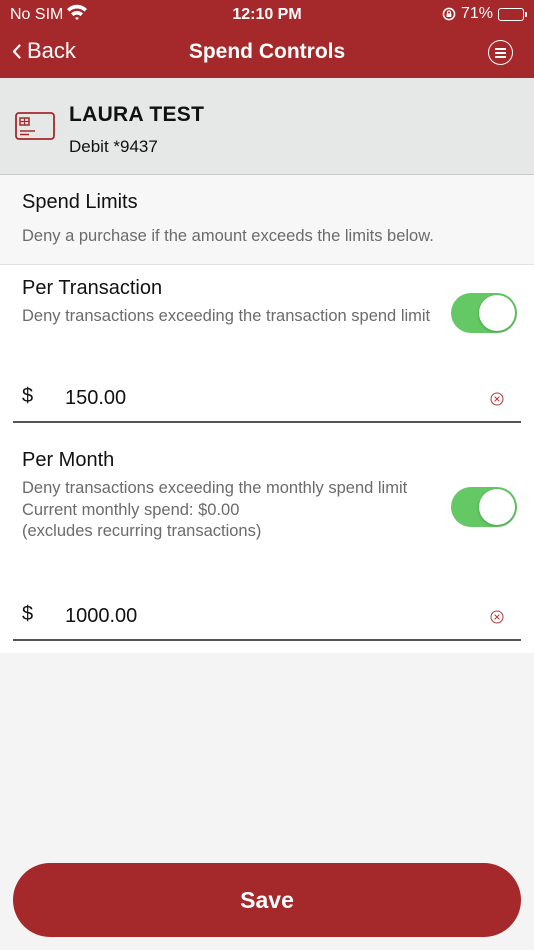  What do you see at coordinates (113, 146) in the screenshot?
I see `card-account: Debit *9437` at bounding box center [113, 146].